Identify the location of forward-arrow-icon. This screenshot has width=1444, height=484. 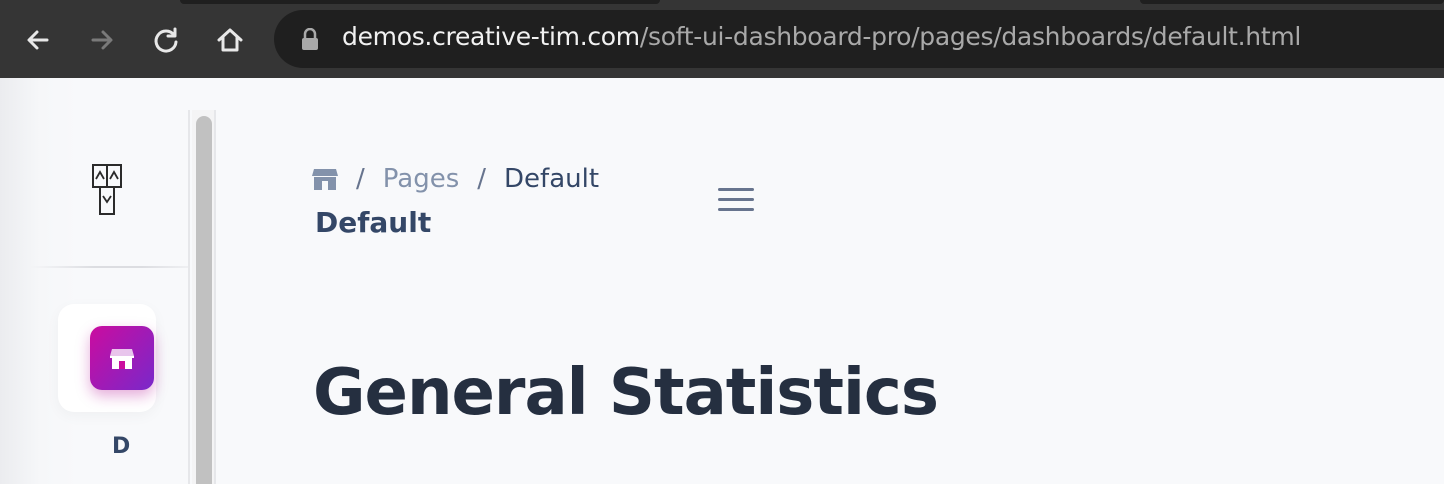
(102, 40).